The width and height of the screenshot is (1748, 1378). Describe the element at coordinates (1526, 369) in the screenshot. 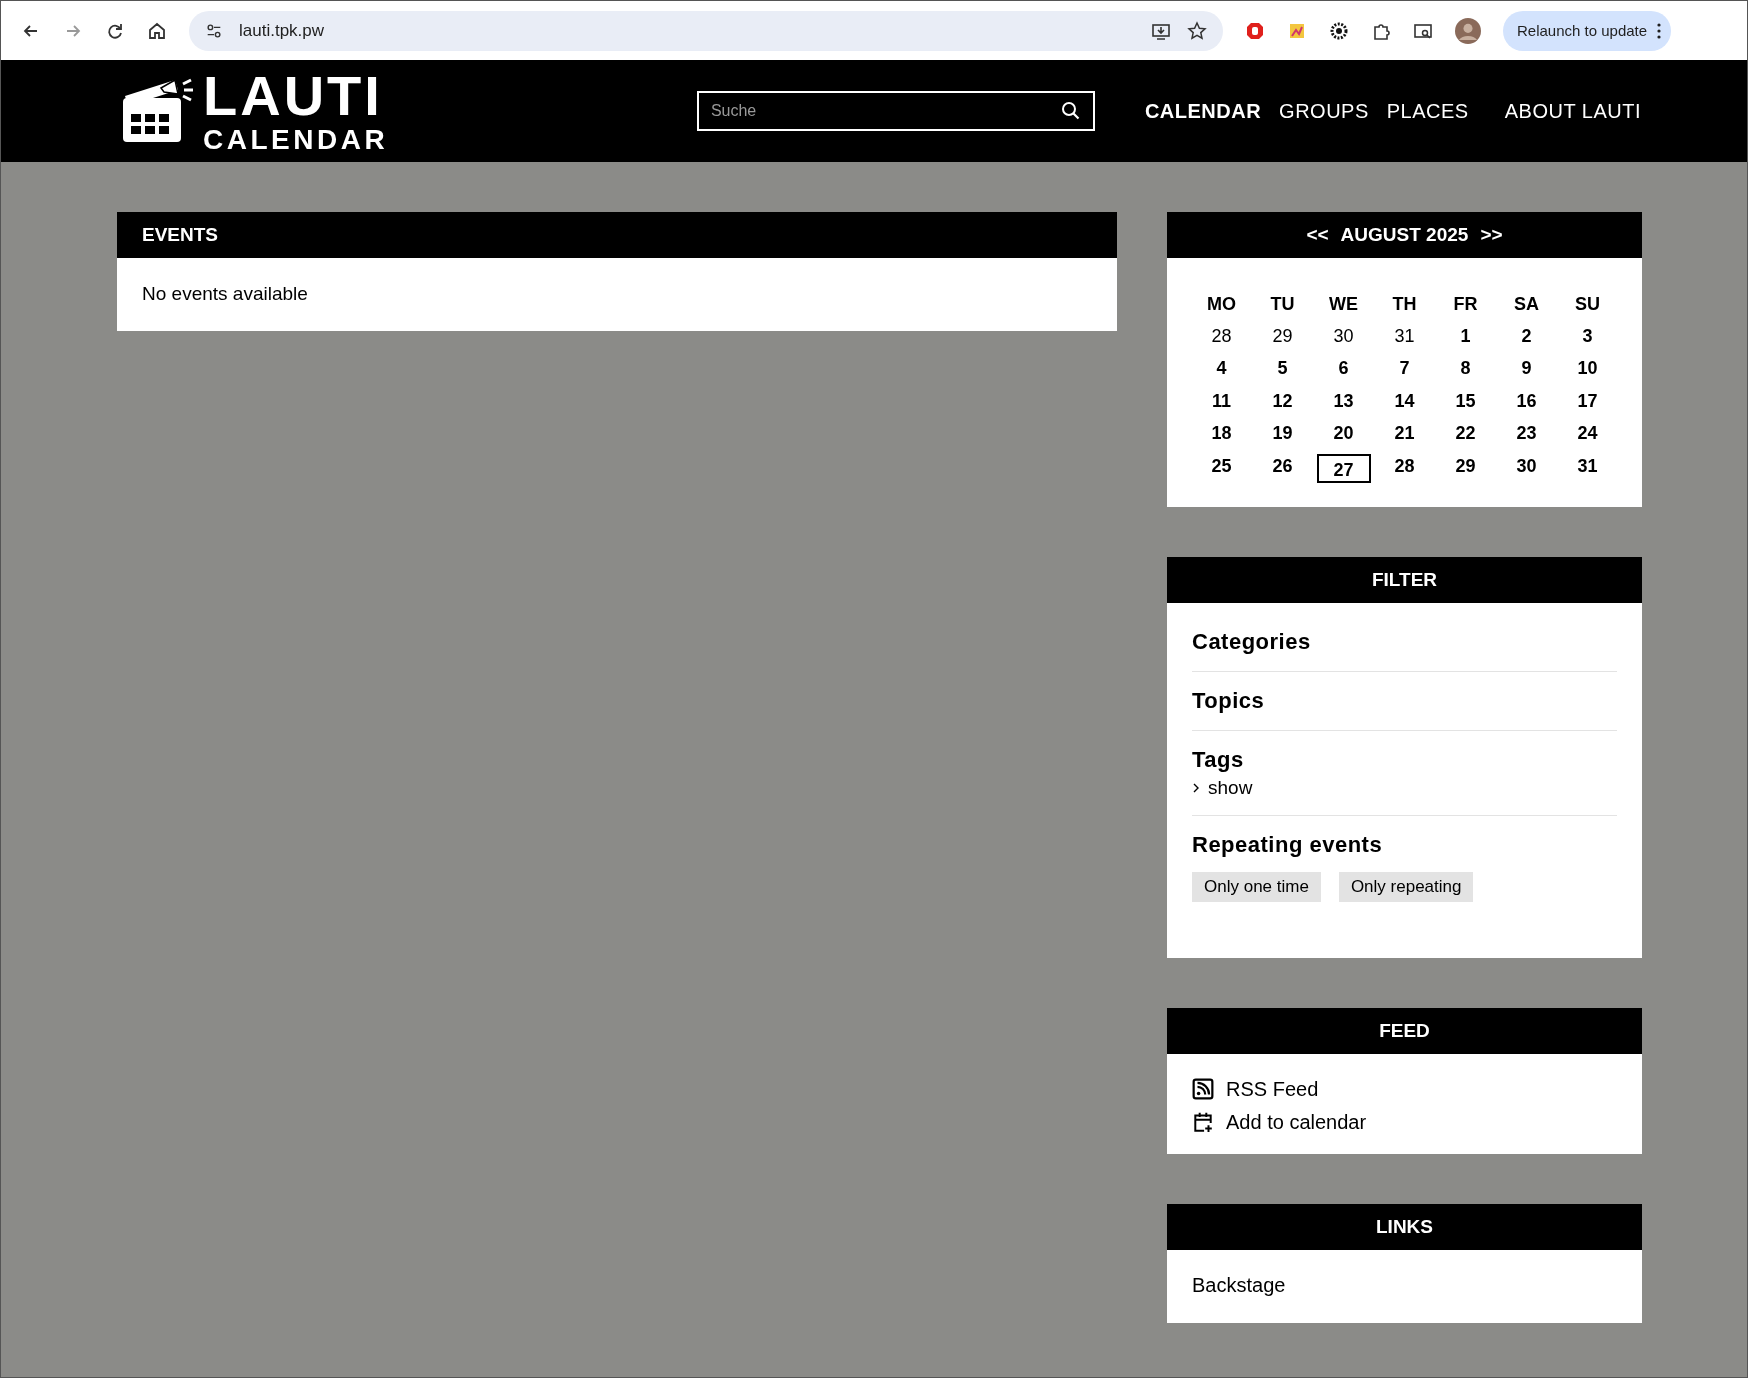

I see `calendar-day: 9` at that location.